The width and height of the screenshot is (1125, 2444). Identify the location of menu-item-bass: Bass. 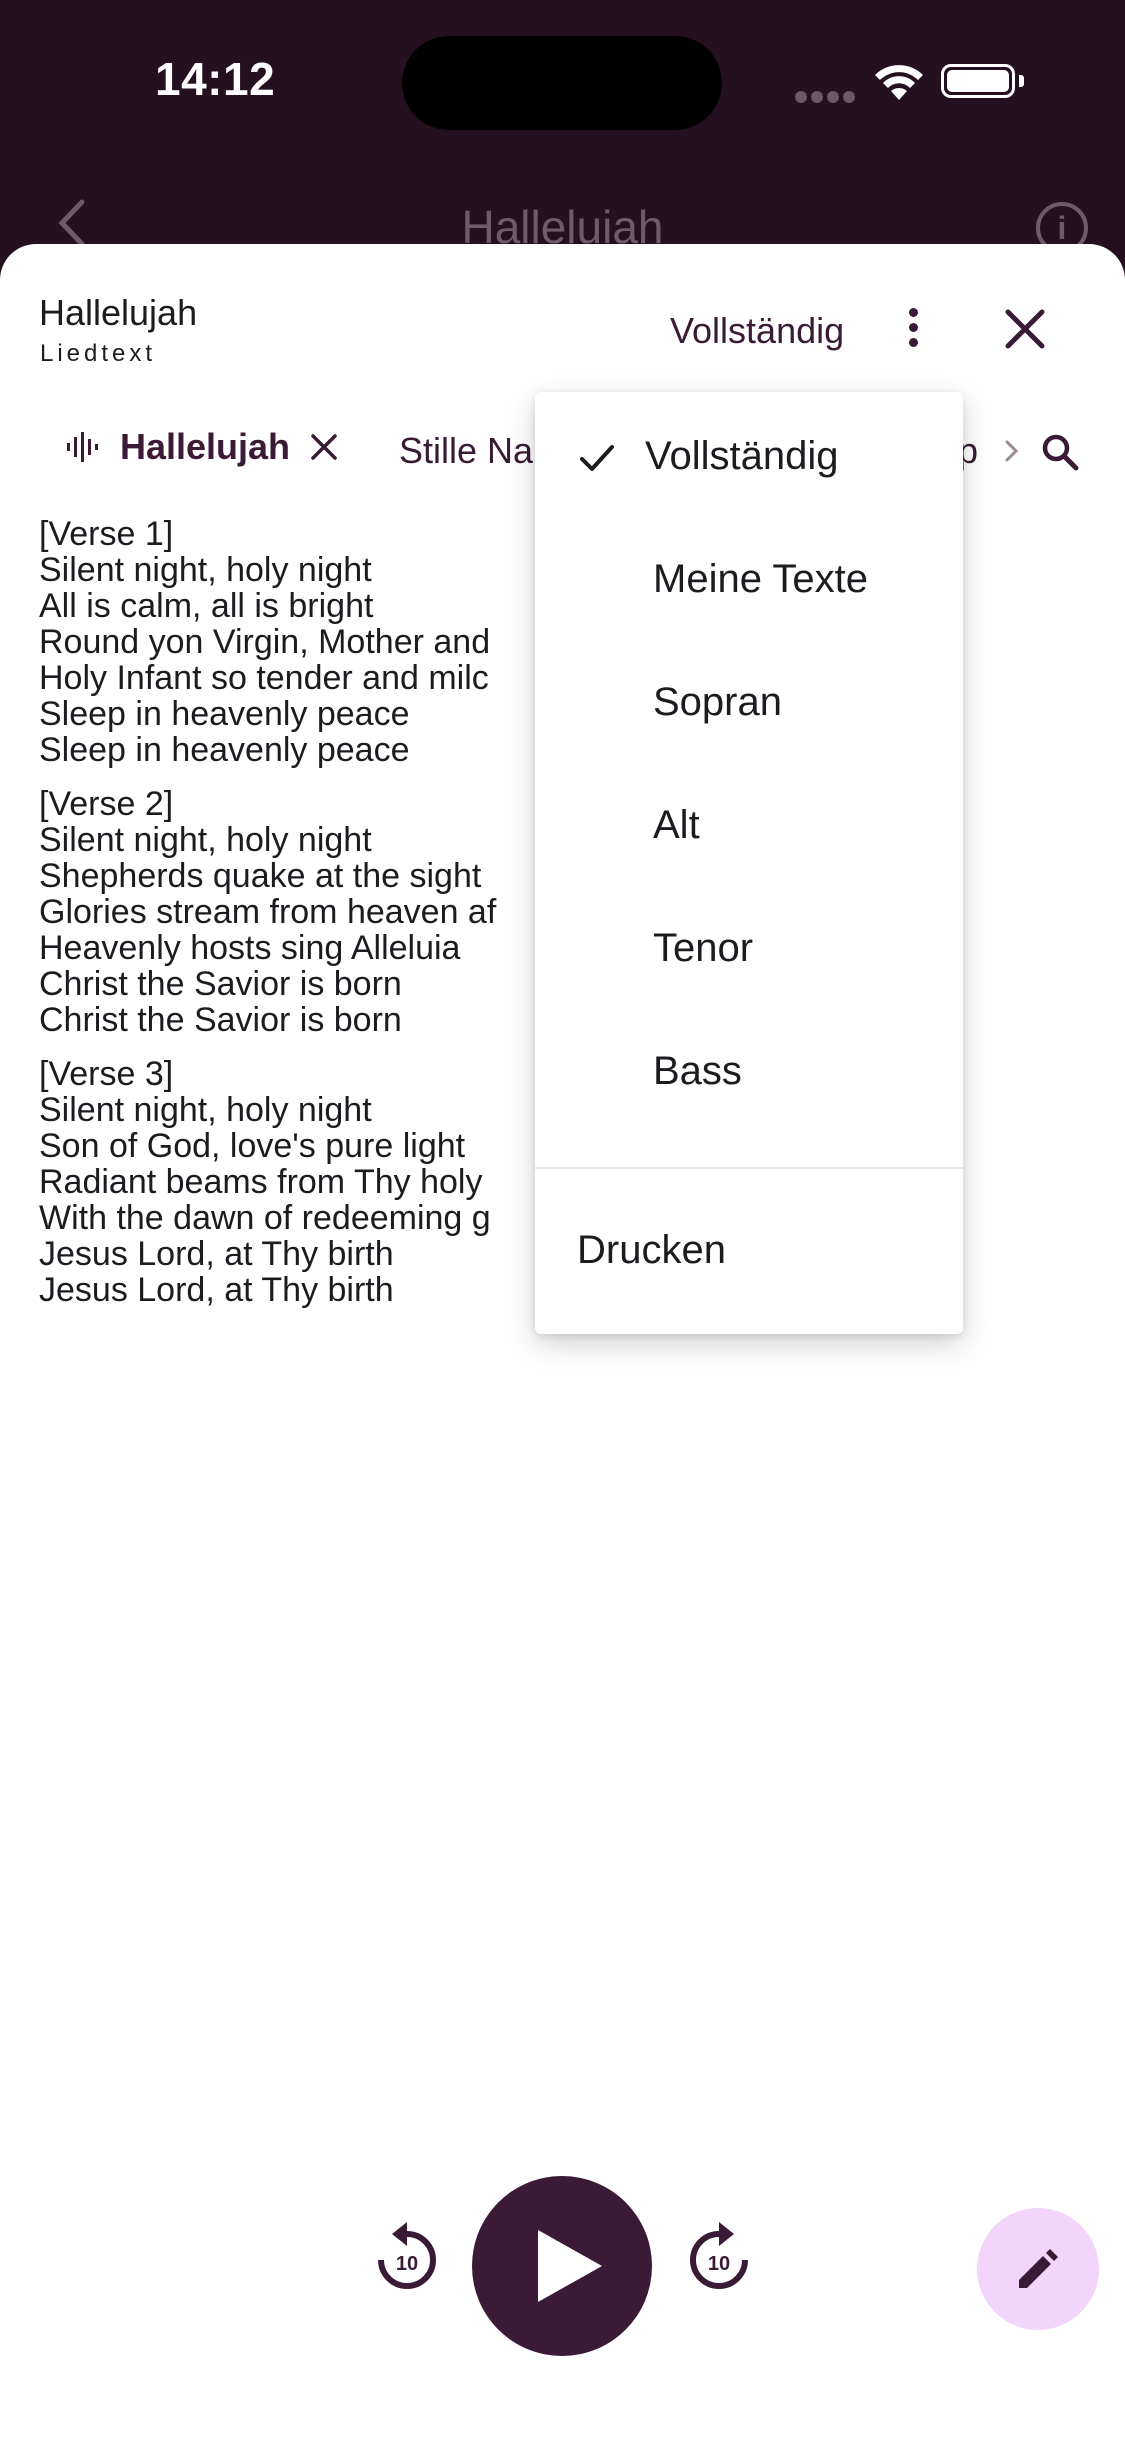
(749, 1070).